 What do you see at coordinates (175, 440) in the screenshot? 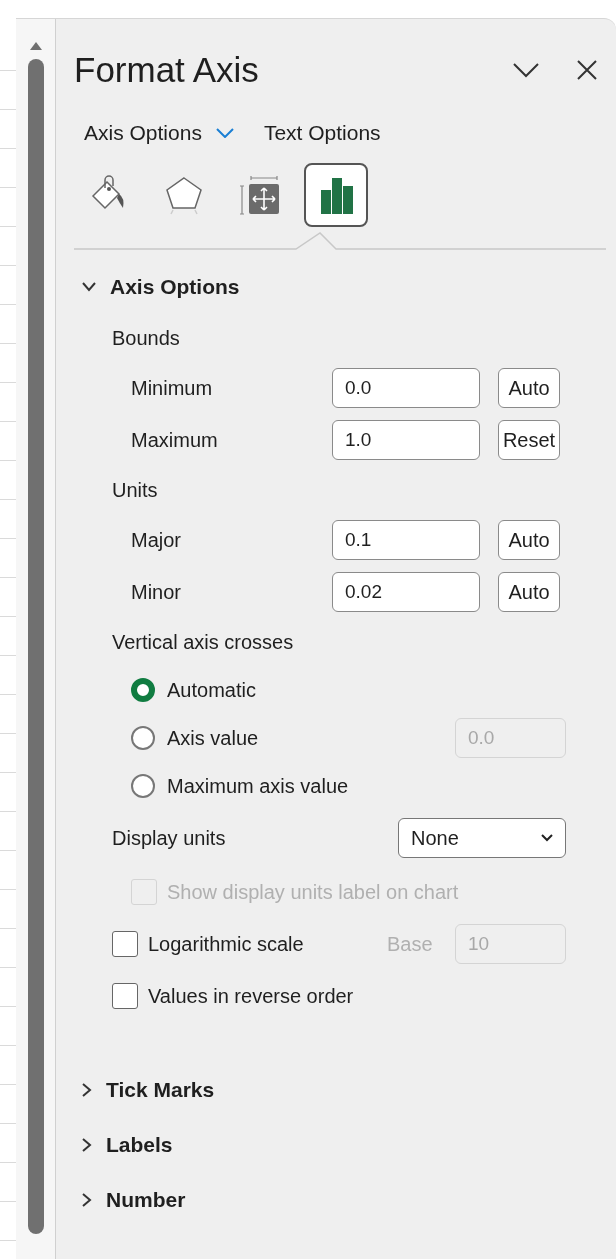
I see `field-label: Maximum` at bounding box center [175, 440].